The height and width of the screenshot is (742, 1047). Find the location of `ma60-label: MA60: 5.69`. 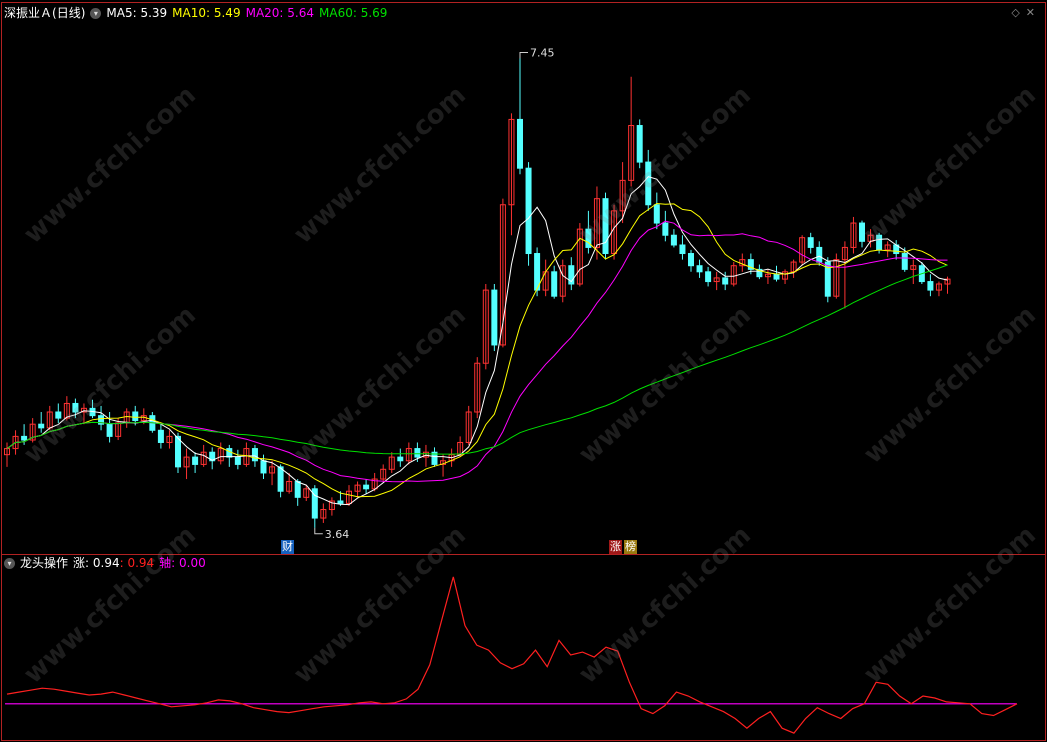

ma60-label: MA60: 5.69 is located at coordinates (353, 13).